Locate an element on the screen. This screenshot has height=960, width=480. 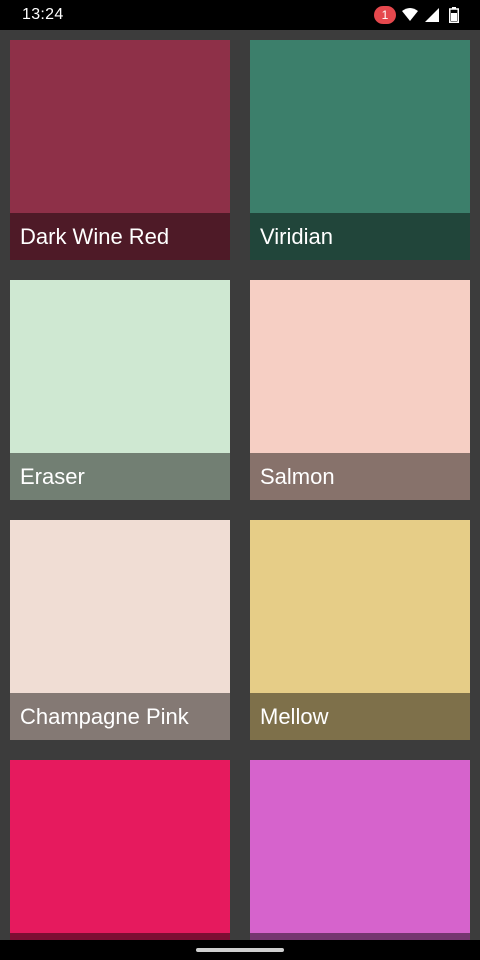
navigation-bar is located at coordinates (240, 950).